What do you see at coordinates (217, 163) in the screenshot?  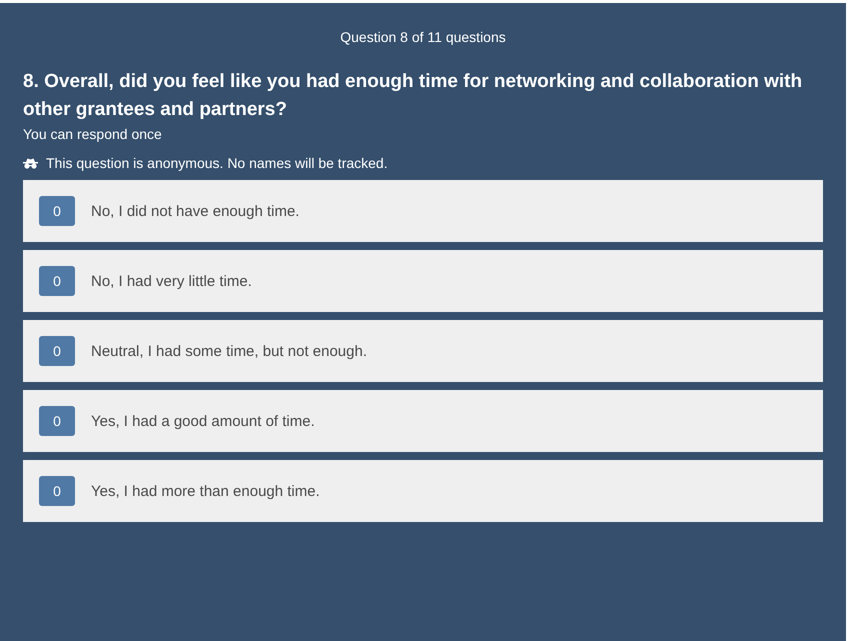 I see `anonymous-notice: This question is anonymous. No names will be tracked.` at bounding box center [217, 163].